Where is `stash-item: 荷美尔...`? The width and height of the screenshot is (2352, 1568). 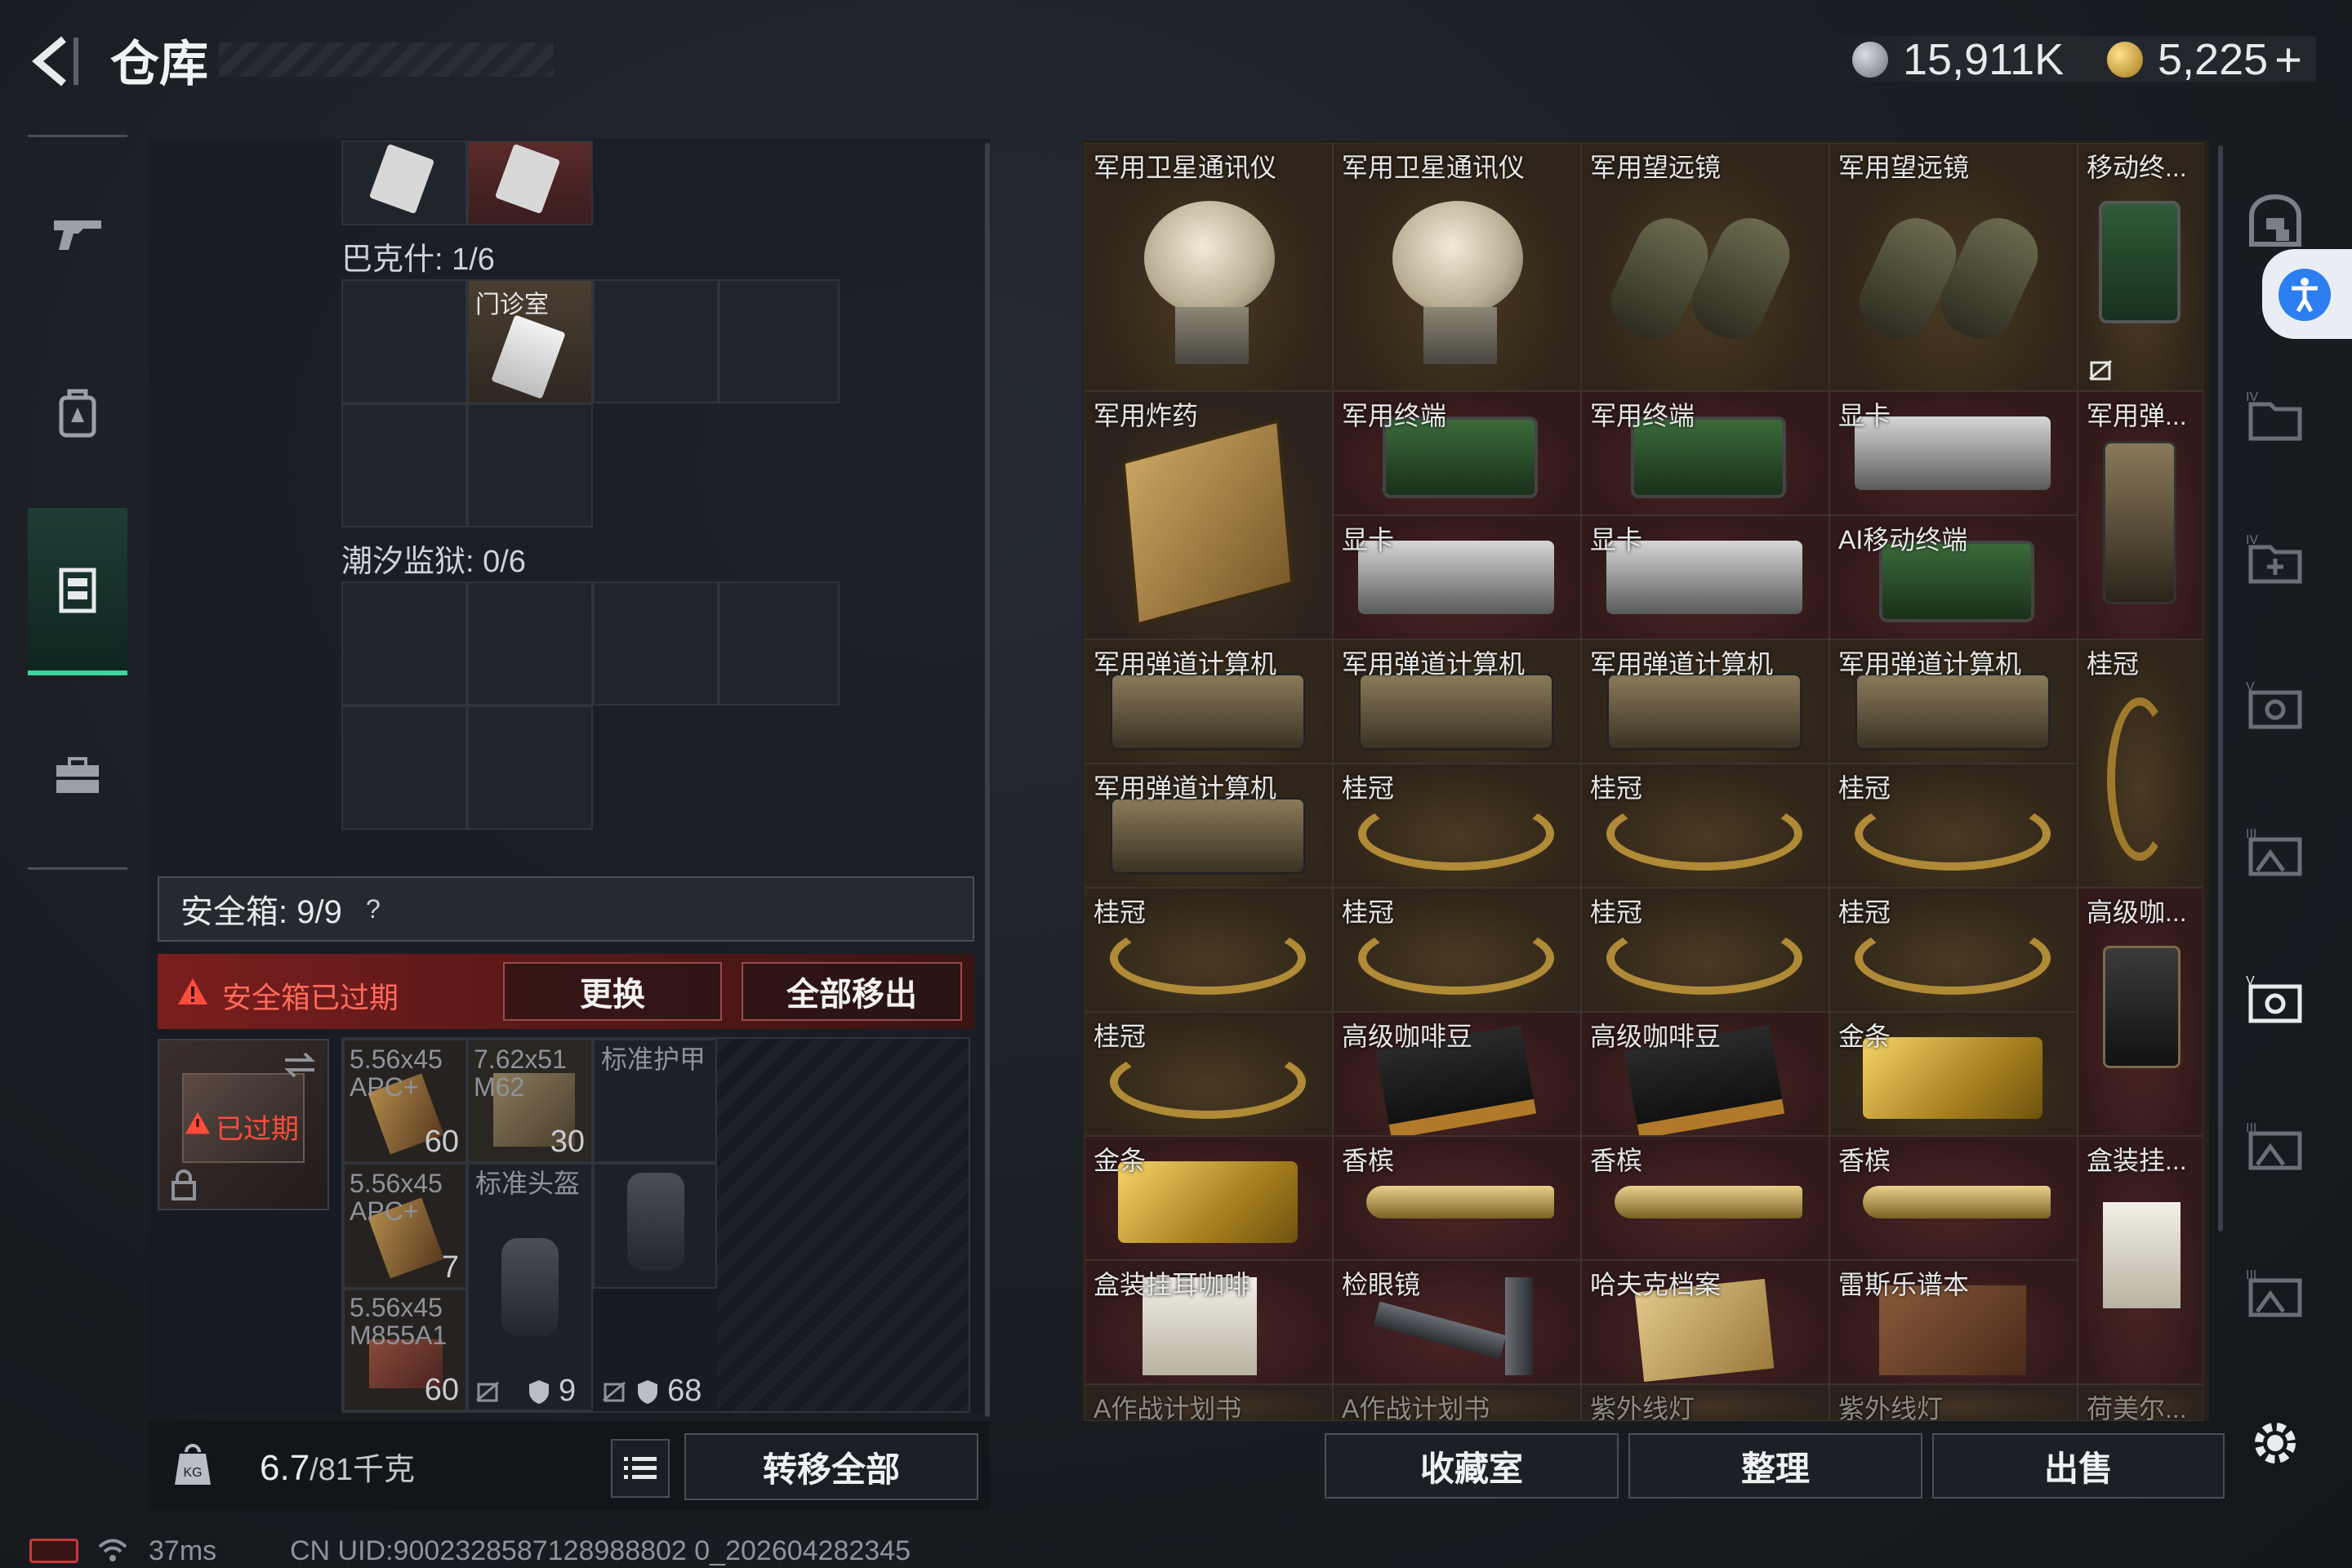
stash-item: 荷美尔... is located at coordinates (2140, 1402).